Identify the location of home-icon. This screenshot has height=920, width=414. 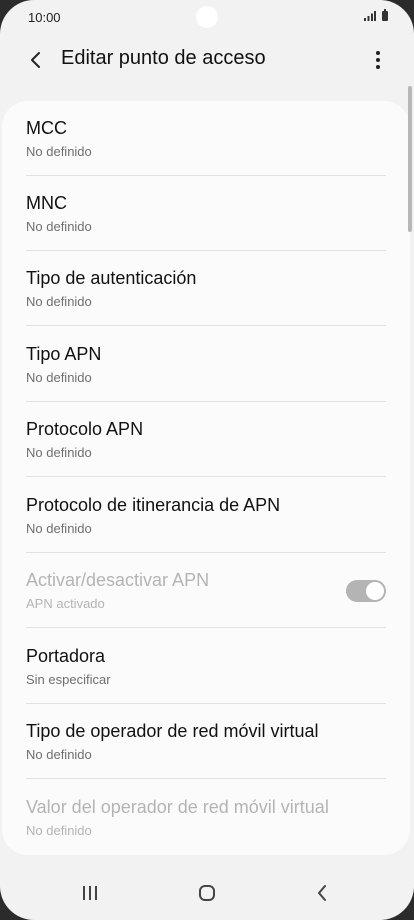
(207, 893).